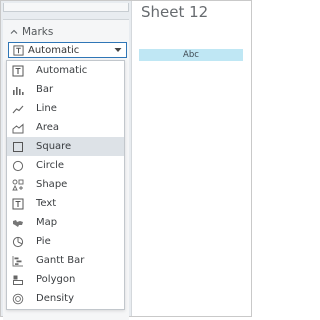 Image resolution: width=320 pixels, height=320 pixels. What do you see at coordinates (43, 241) in the screenshot?
I see `menu-item-label: Pie` at bounding box center [43, 241].